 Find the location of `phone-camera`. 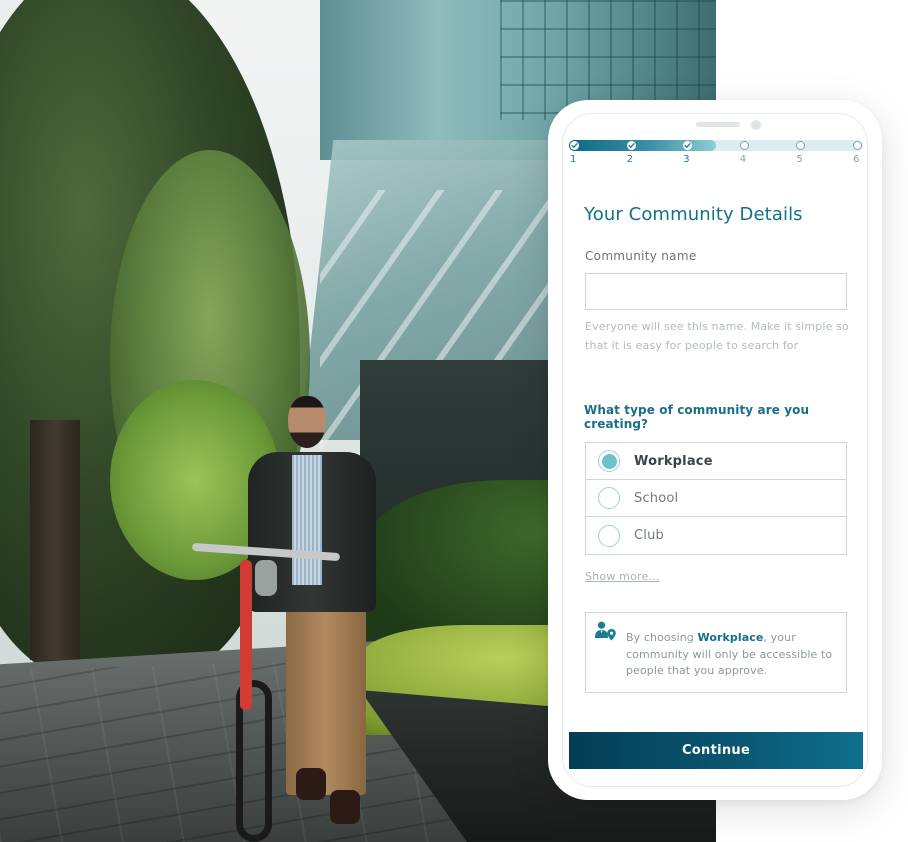

phone-camera is located at coordinates (756, 125).